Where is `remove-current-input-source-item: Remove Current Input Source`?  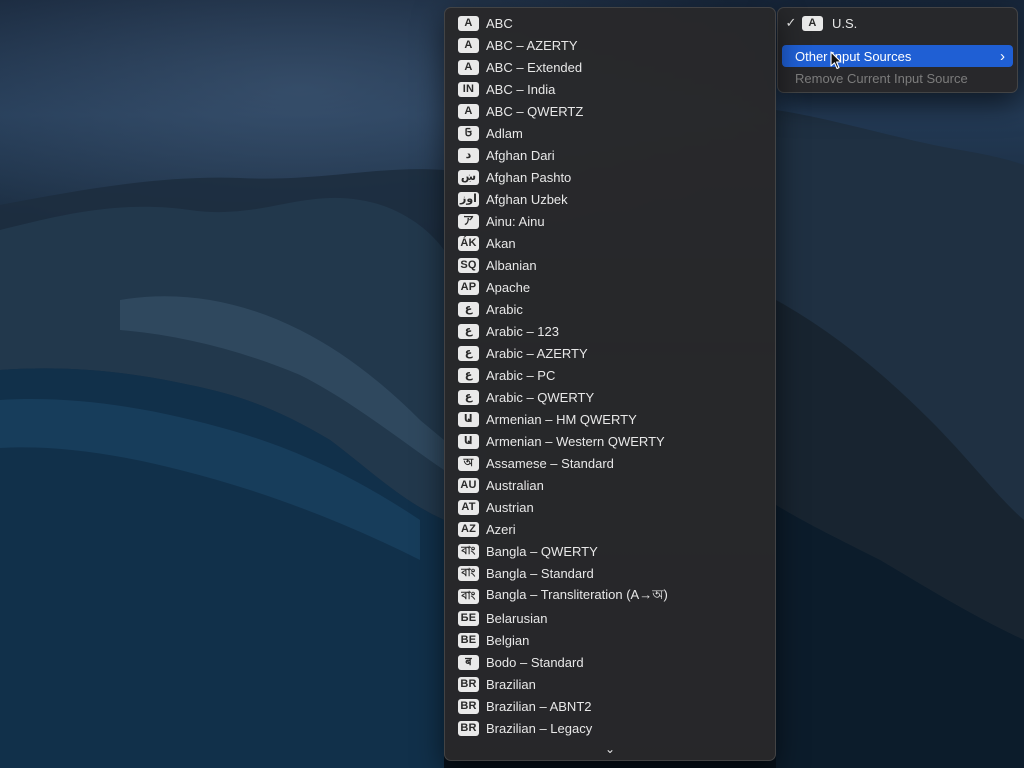 remove-current-input-source-item: Remove Current Input Source is located at coordinates (897, 78).